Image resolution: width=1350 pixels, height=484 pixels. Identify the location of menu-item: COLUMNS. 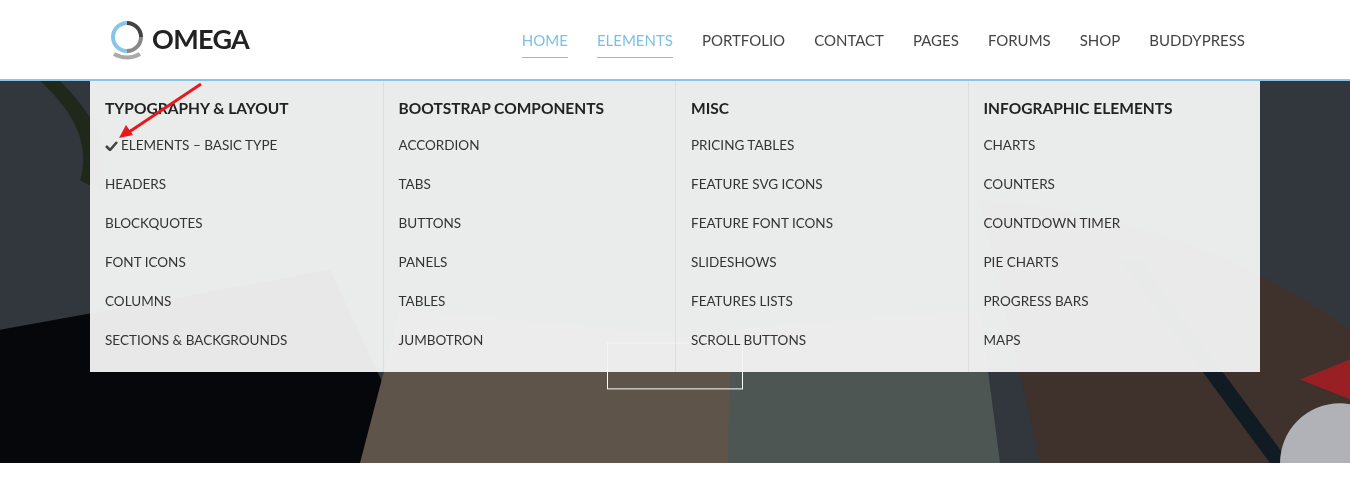
(236, 301).